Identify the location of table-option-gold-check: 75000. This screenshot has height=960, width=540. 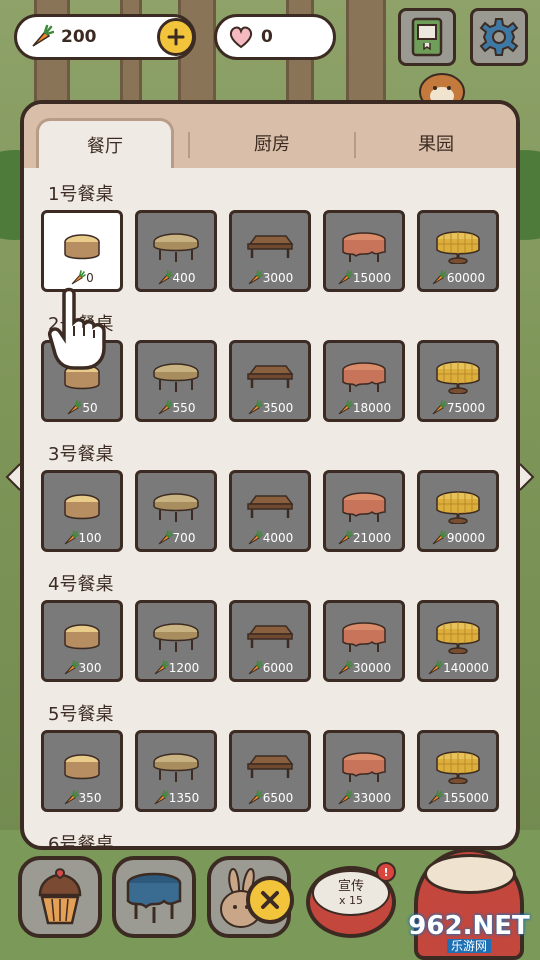
(458, 381).